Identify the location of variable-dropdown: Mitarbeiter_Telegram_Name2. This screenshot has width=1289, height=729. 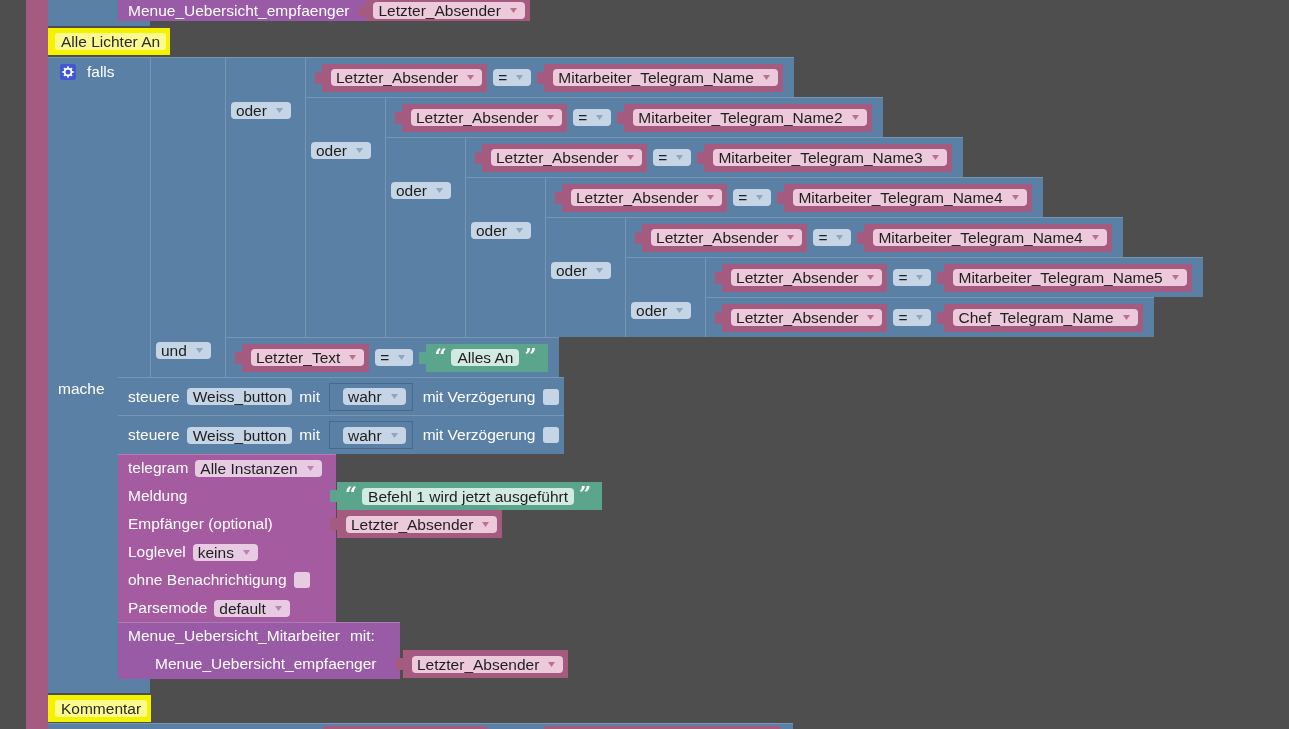
(750, 117).